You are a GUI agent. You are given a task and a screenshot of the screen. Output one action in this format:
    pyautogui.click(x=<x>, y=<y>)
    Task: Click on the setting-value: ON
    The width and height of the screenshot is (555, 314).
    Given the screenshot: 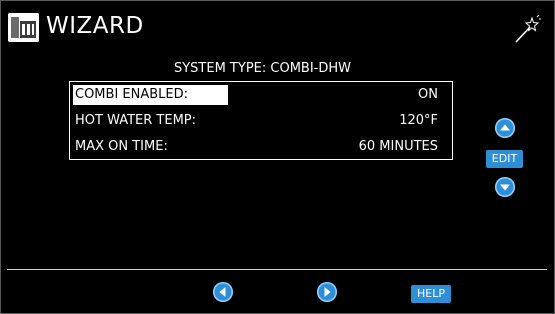 What is the action you would take?
    pyautogui.click(x=428, y=94)
    